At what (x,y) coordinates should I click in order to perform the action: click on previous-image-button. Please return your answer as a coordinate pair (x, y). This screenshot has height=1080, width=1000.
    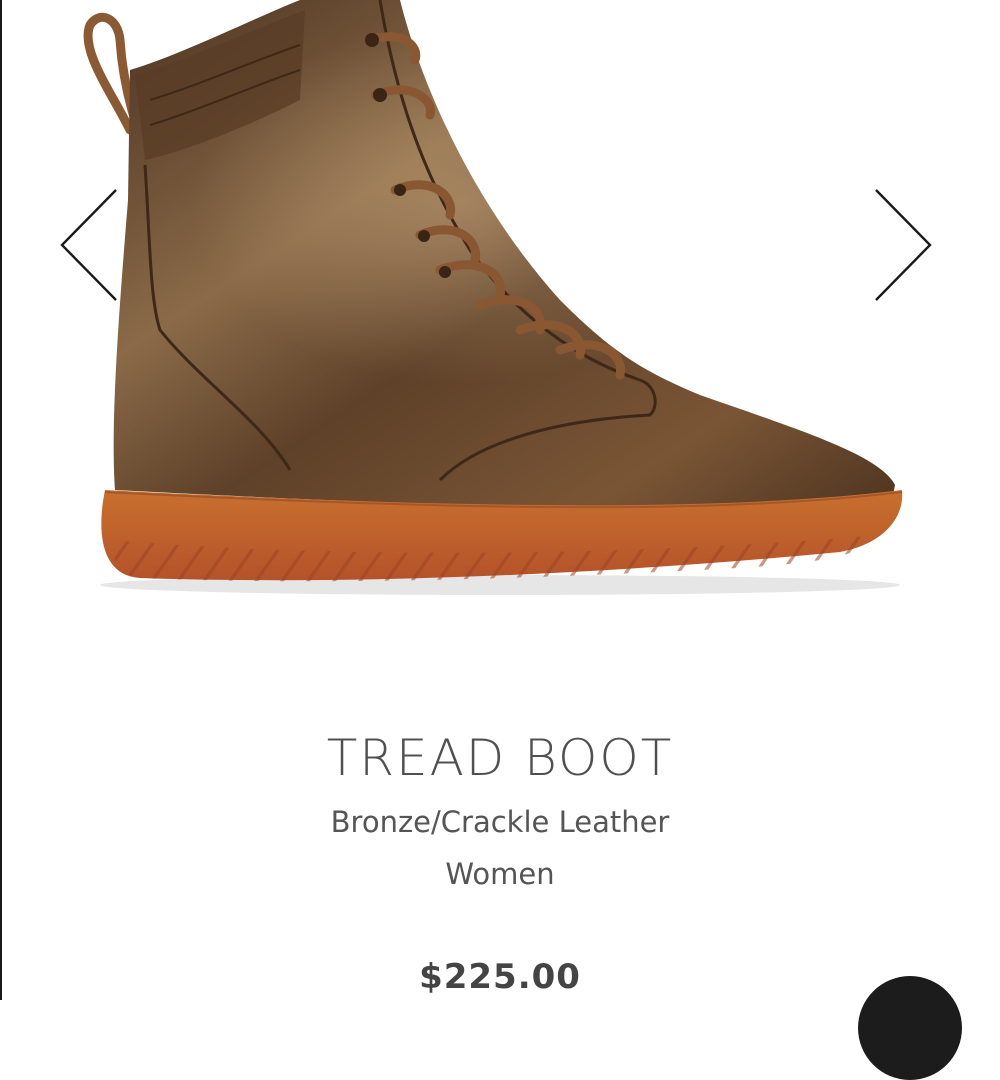
    Looking at the image, I should click on (85, 245).